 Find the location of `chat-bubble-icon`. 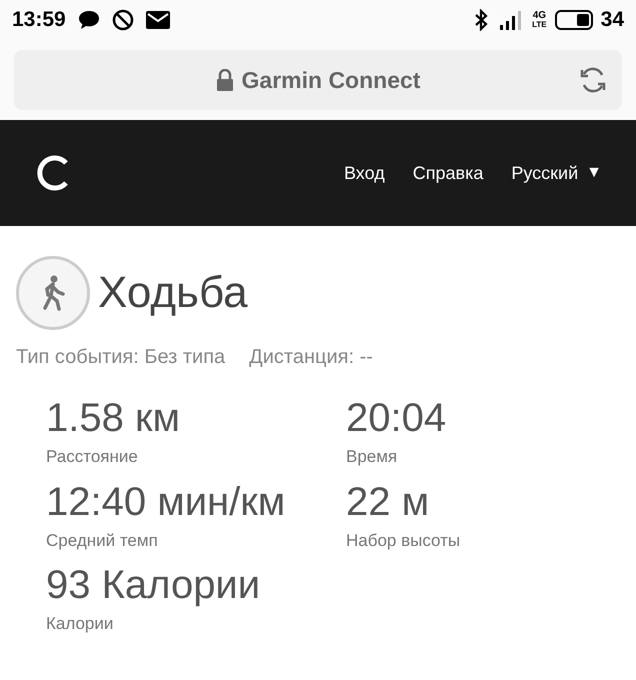

chat-bubble-icon is located at coordinates (89, 20).